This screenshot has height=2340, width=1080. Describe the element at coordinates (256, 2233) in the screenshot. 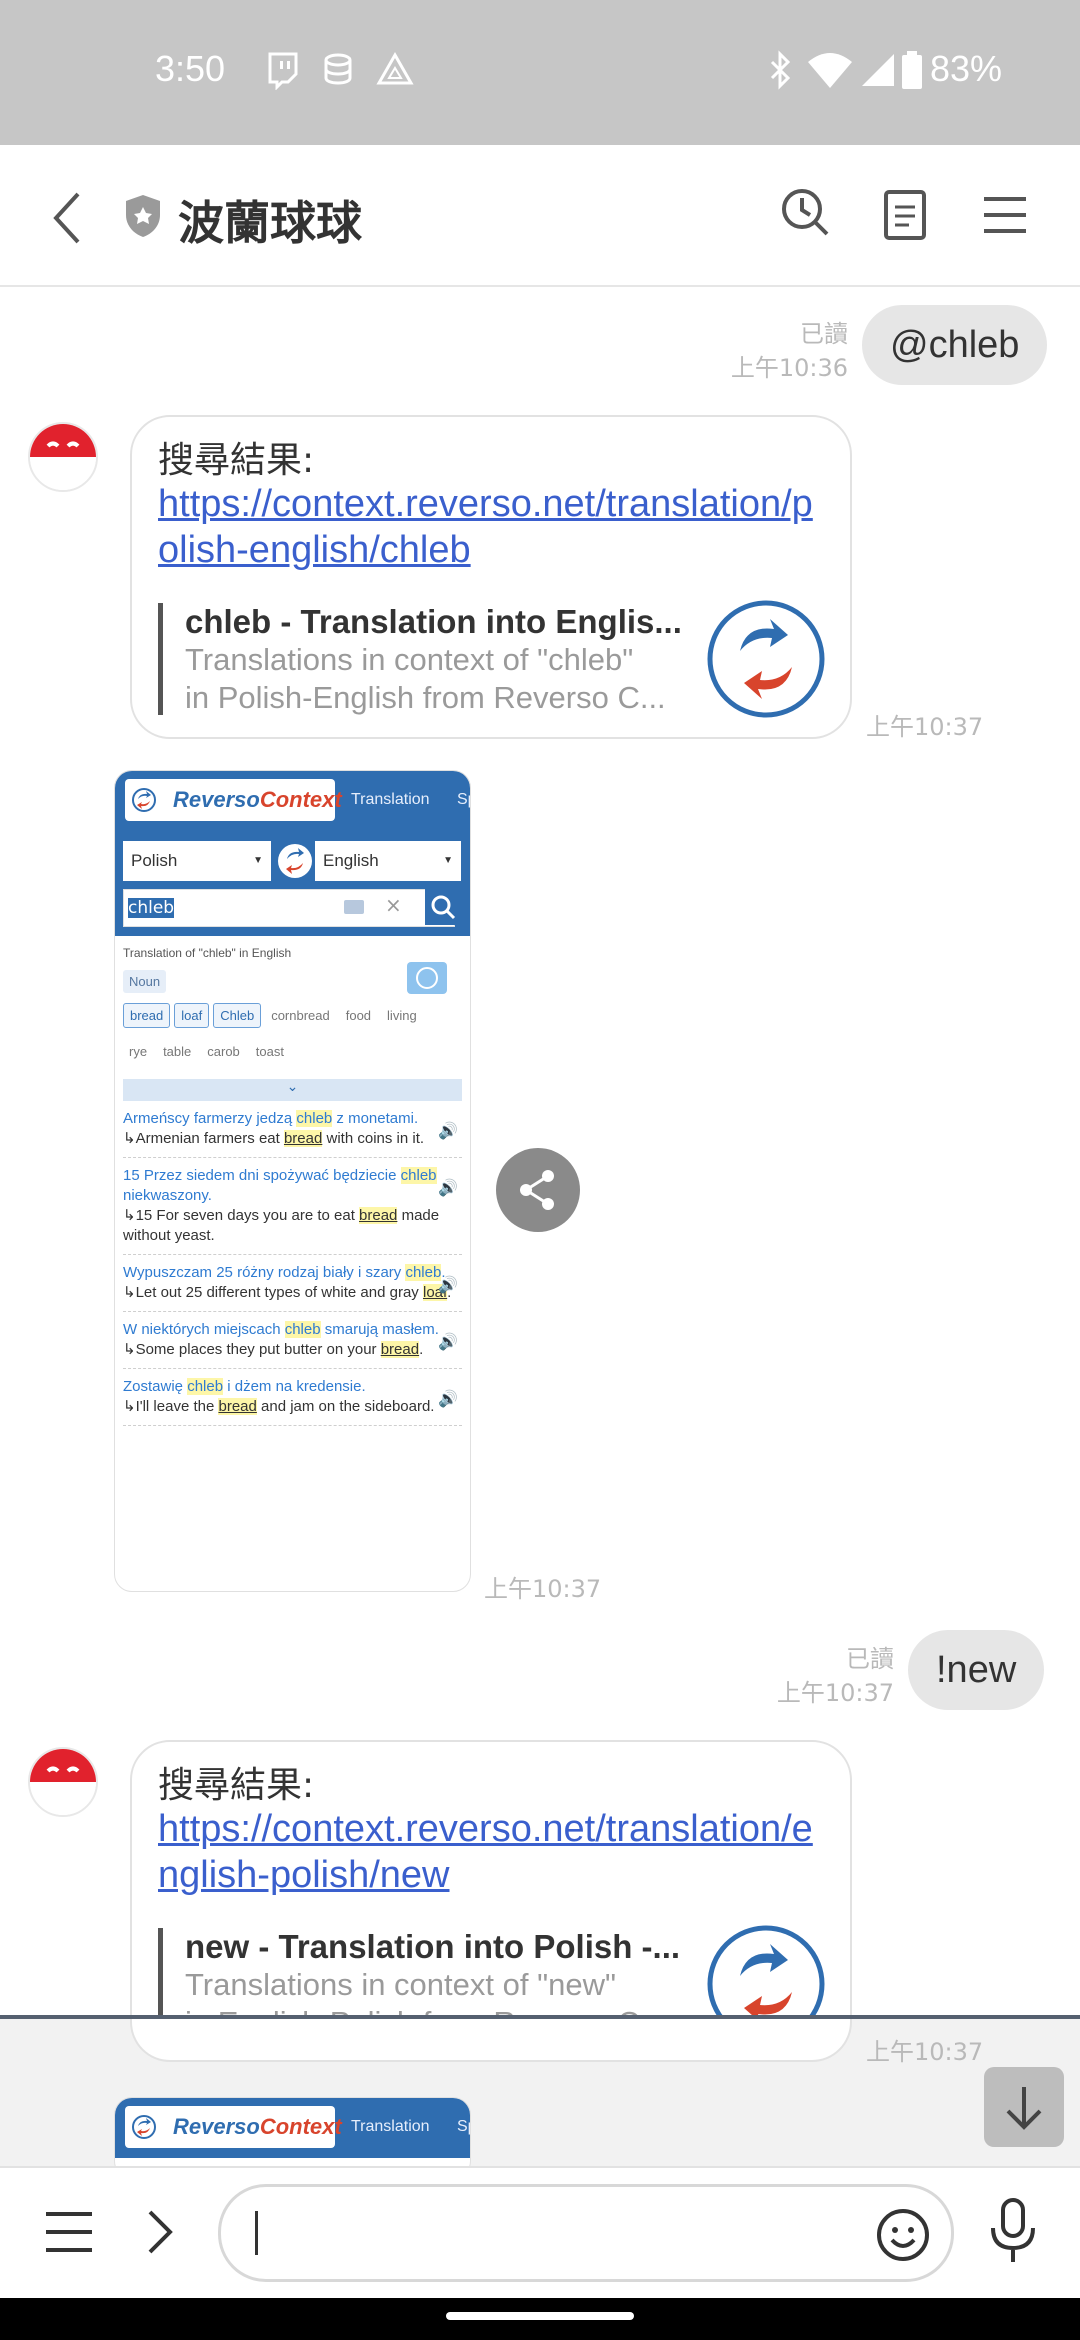

I see `text-cursor` at that location.